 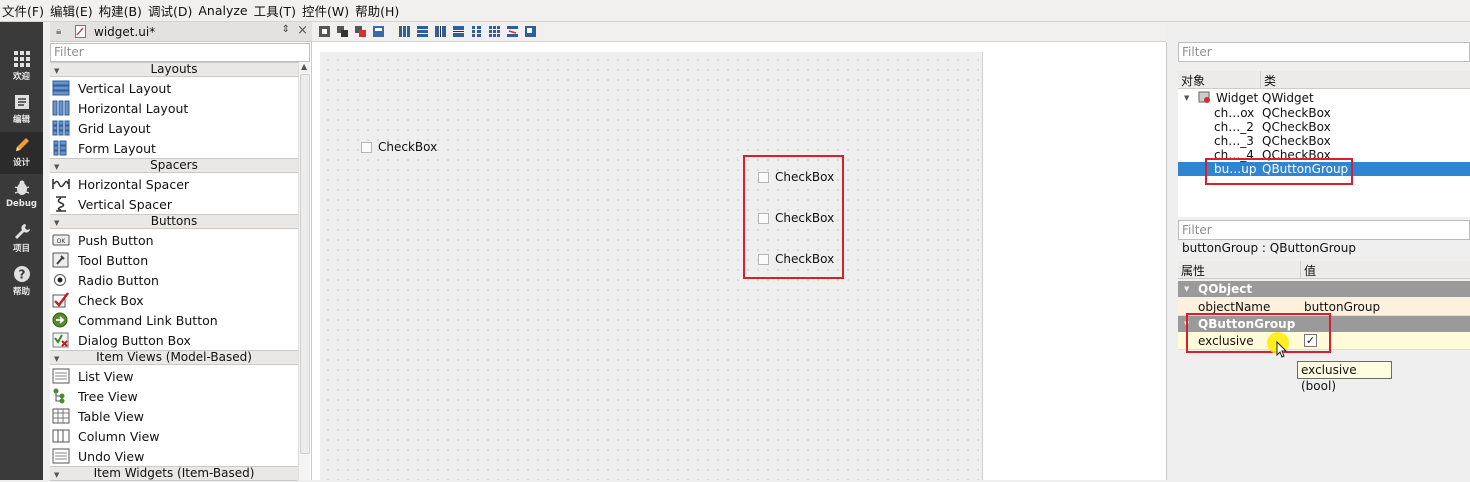 I want to click on help-icon: ?, so click(x=21, y=274).